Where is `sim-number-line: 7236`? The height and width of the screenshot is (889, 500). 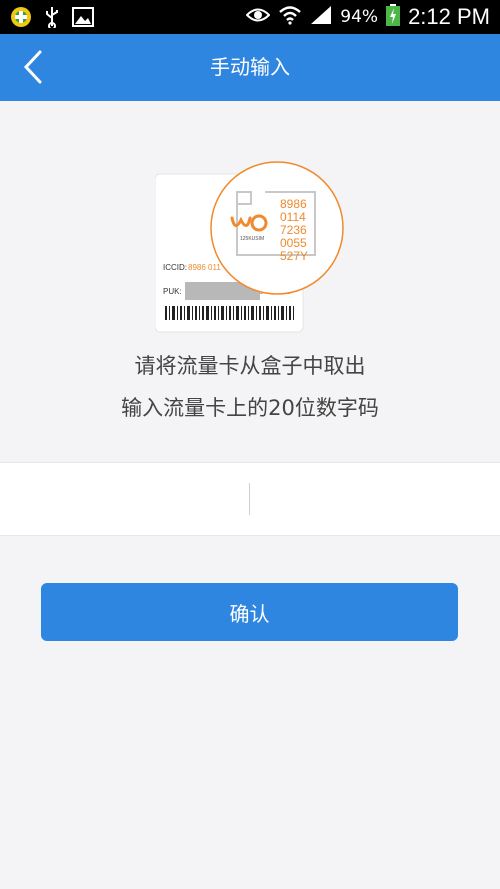
sim-number-line: 7236 is located at coordinates (293, 230).